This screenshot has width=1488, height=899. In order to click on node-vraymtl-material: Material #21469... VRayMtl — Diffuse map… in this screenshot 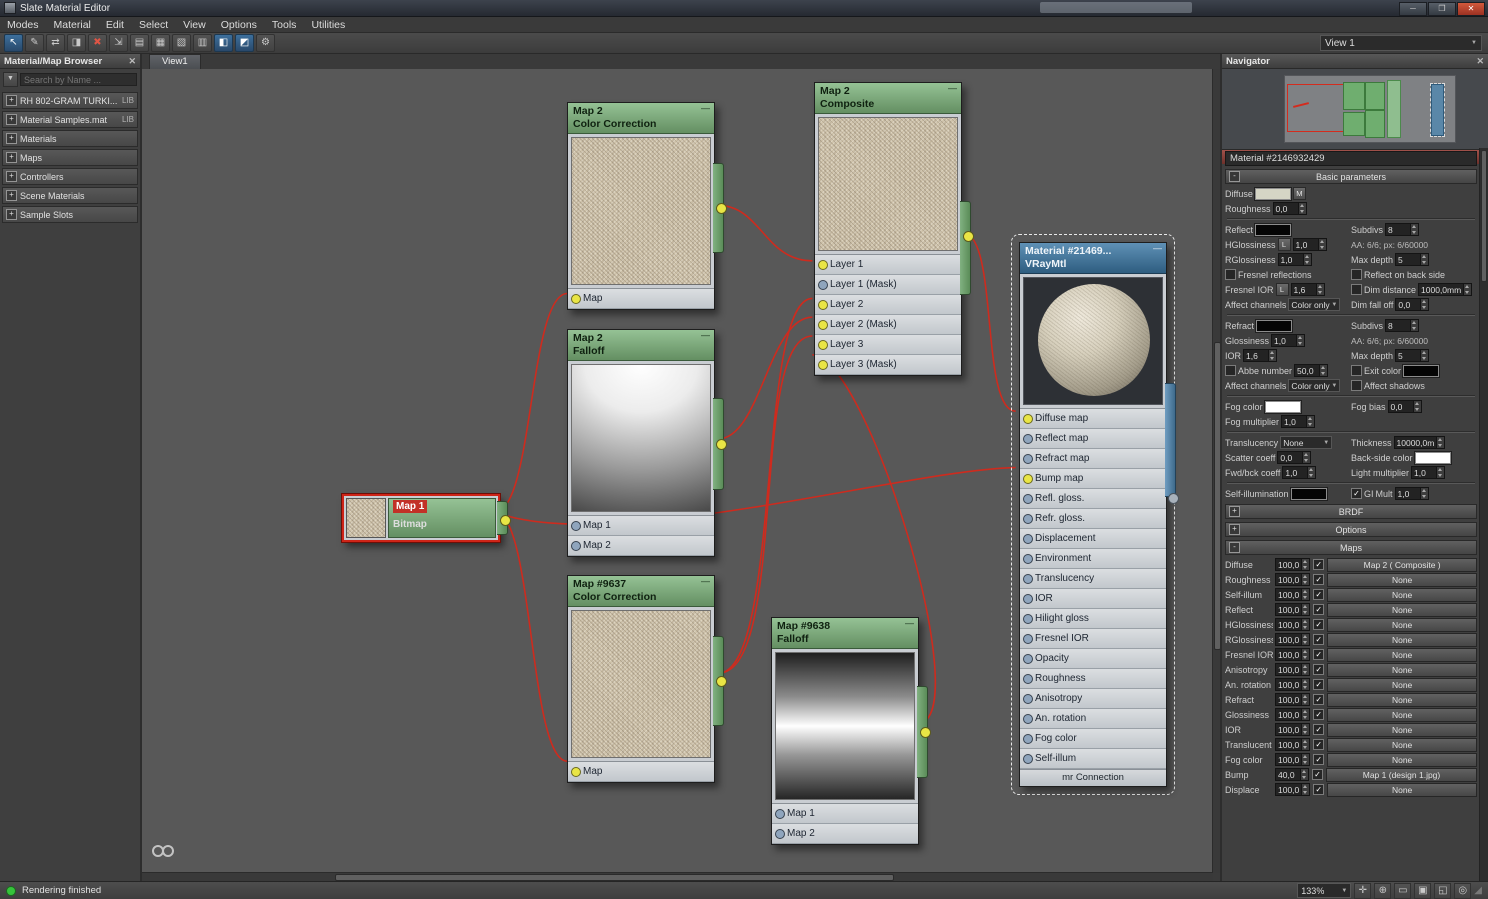, I will do `click(1099, 514)`.